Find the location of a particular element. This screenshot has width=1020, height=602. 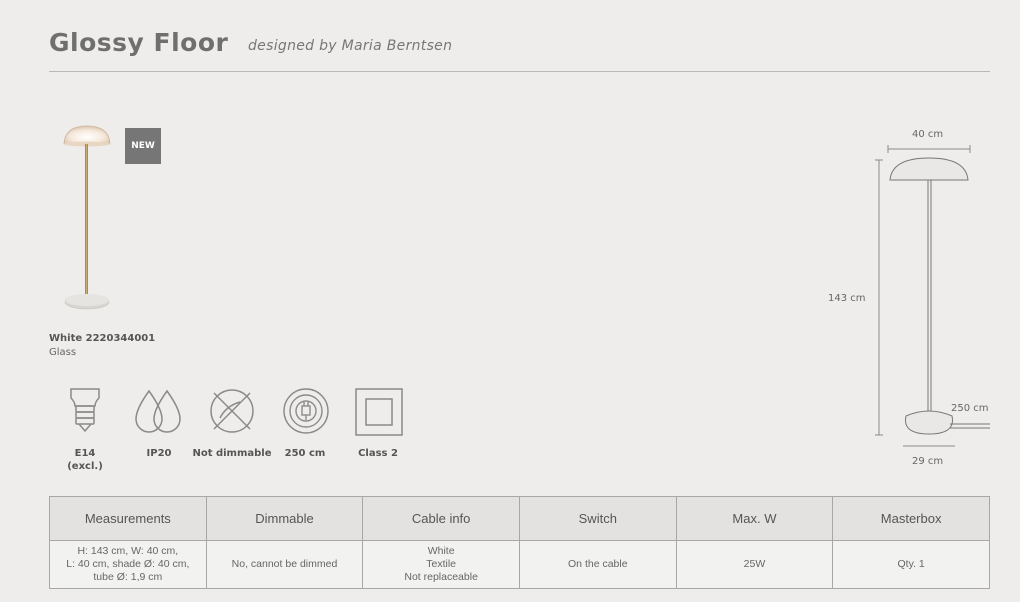

header-dimmable: Dimmable is located at coordinates (284, 518).